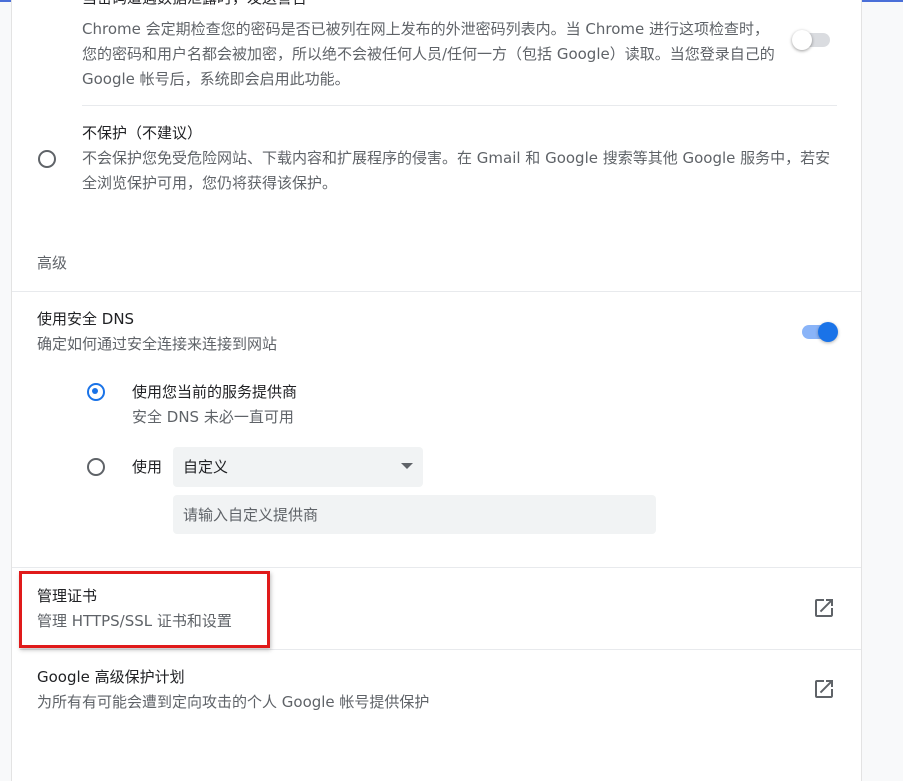  Describe the element at coordinates (233, 702) in the screenshot. I see `advanced-protection-description: 为所有有可能会遭到定向攻击的个人 Google 帐号提供保护` at that location.